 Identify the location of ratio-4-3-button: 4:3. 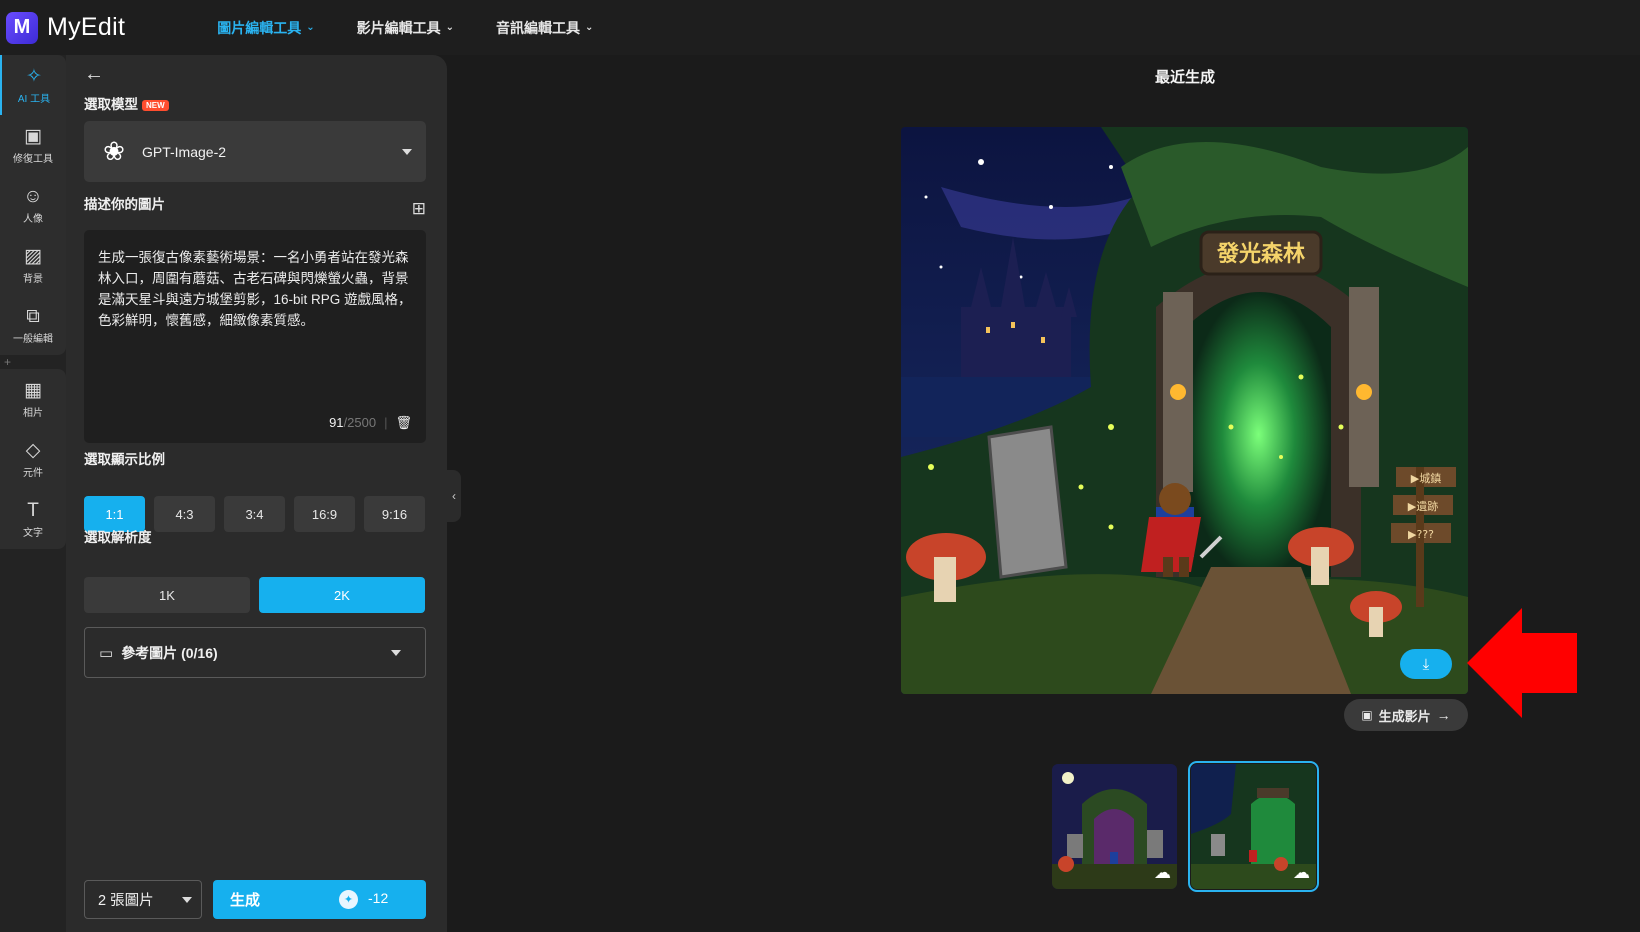
(184, 514).